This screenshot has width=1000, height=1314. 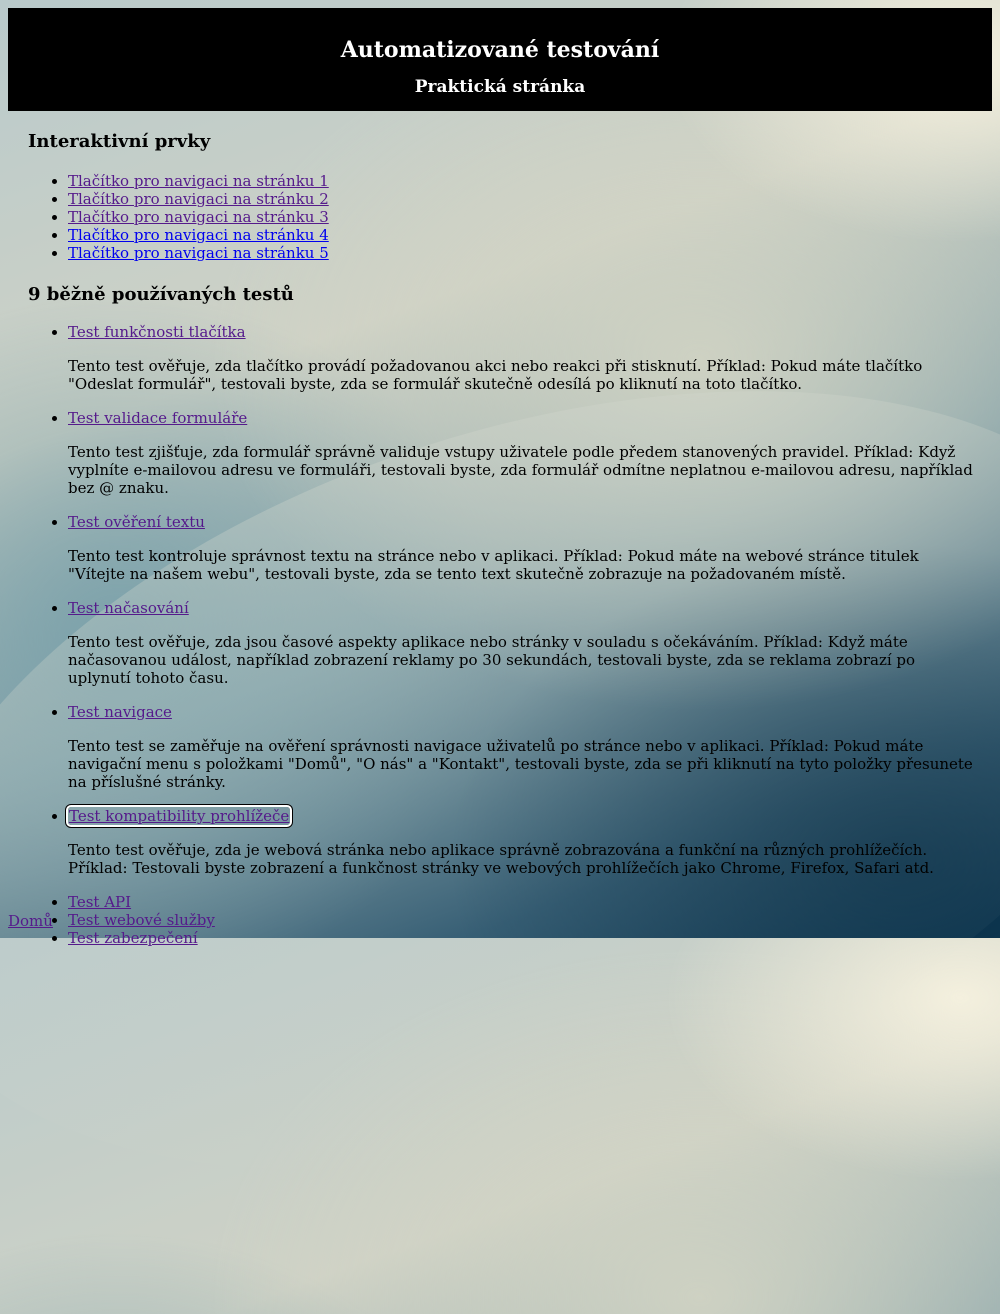 I want to click on test-link-text-verification: Test ověření textu, so click(x=136, y=522).